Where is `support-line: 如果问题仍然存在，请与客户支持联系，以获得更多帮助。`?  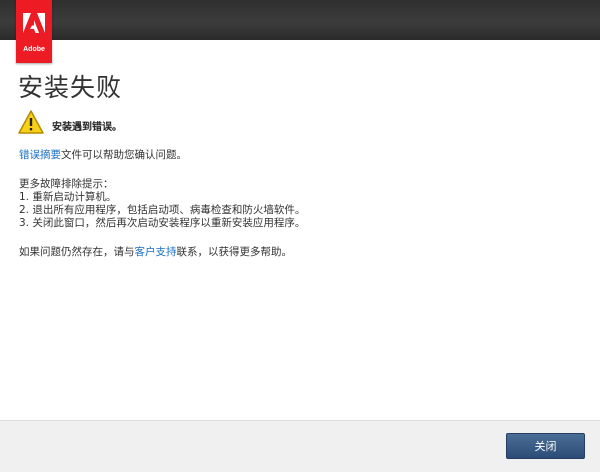
support-line: 如果问题仍然存在，请与客户支持联系，以获得更多帮助。 is located at coordinates (155, 251).